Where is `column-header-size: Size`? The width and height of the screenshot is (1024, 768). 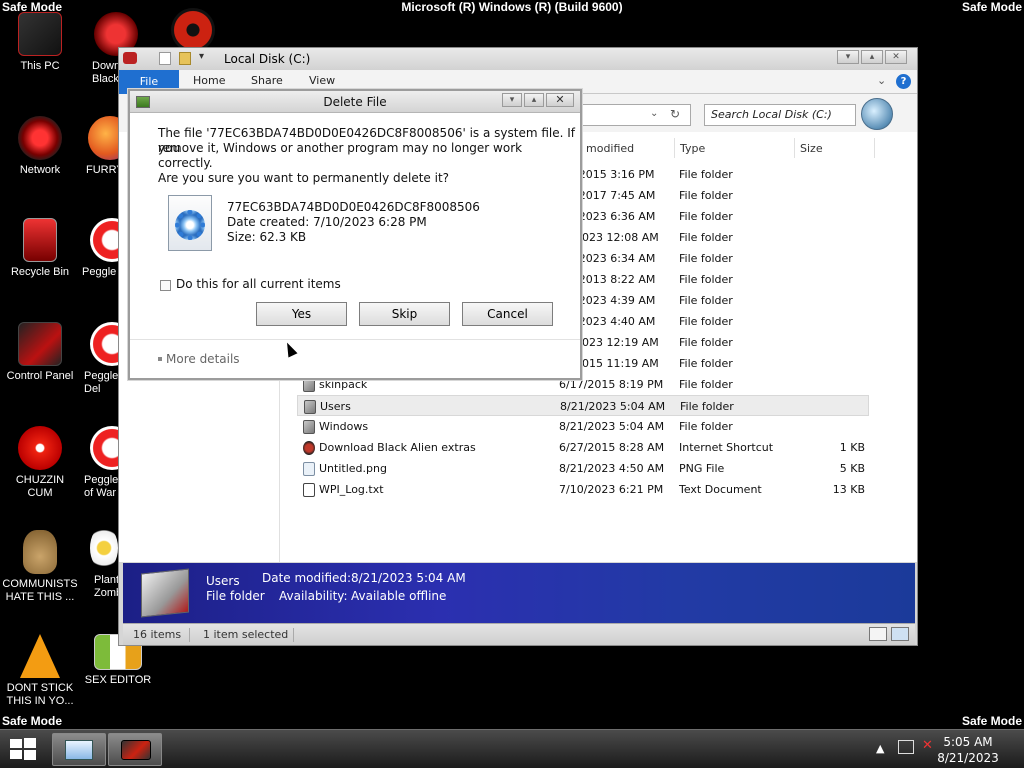 column-header-size: Size is located at coordinates (811, 148).